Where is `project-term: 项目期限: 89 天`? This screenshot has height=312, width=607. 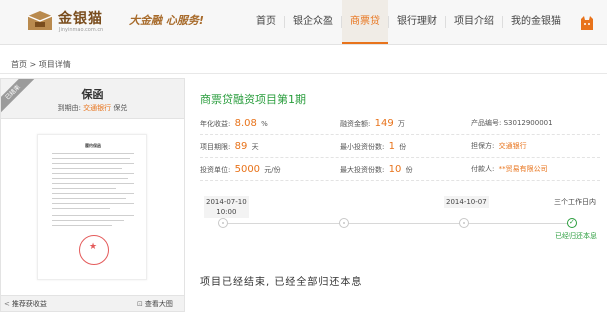
project-term: 项目期限: 89 天 is located at coordinates (229, 146).